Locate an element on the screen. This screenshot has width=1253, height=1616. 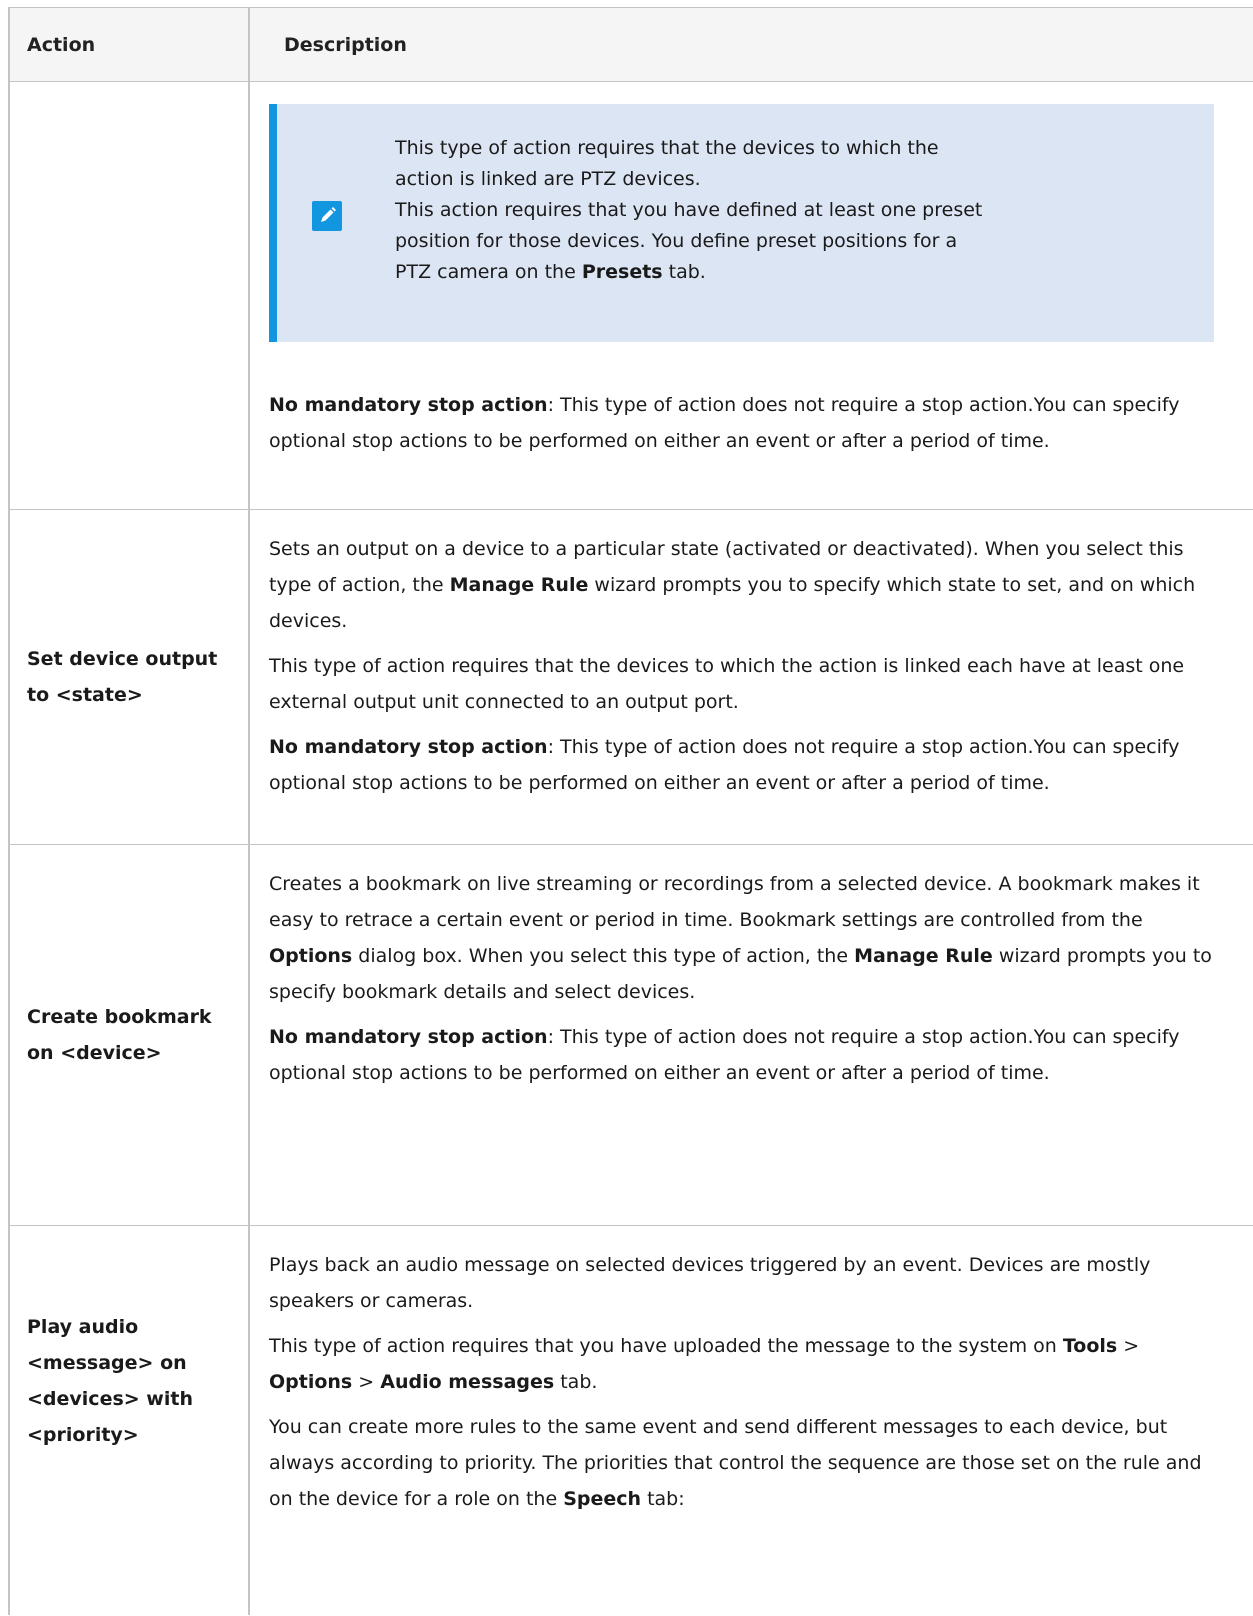
column-header-action: Action is located at coordinates (61, 45).